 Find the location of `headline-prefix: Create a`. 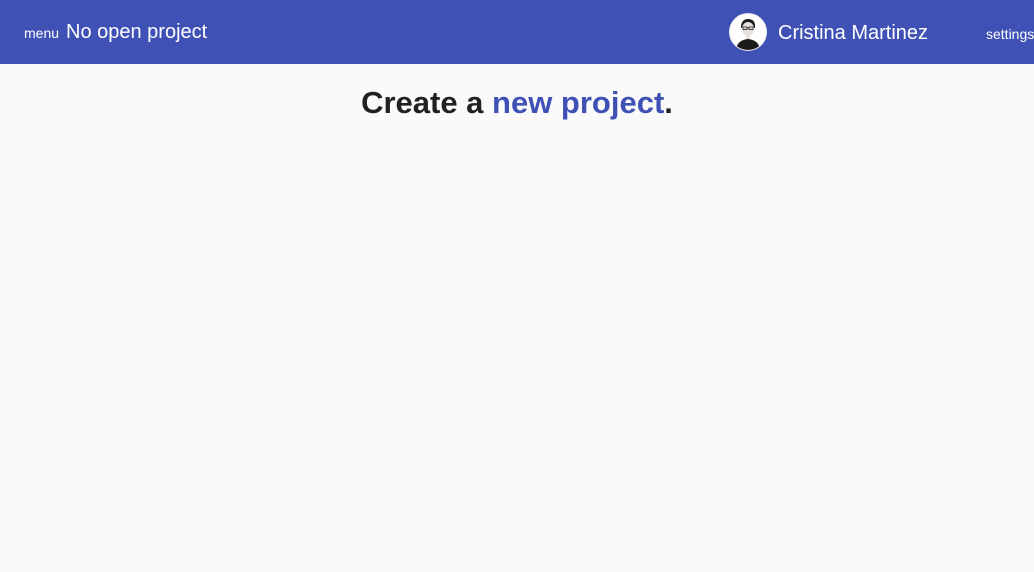

headline-prefix: Create a is located at coordinates (427, 102).